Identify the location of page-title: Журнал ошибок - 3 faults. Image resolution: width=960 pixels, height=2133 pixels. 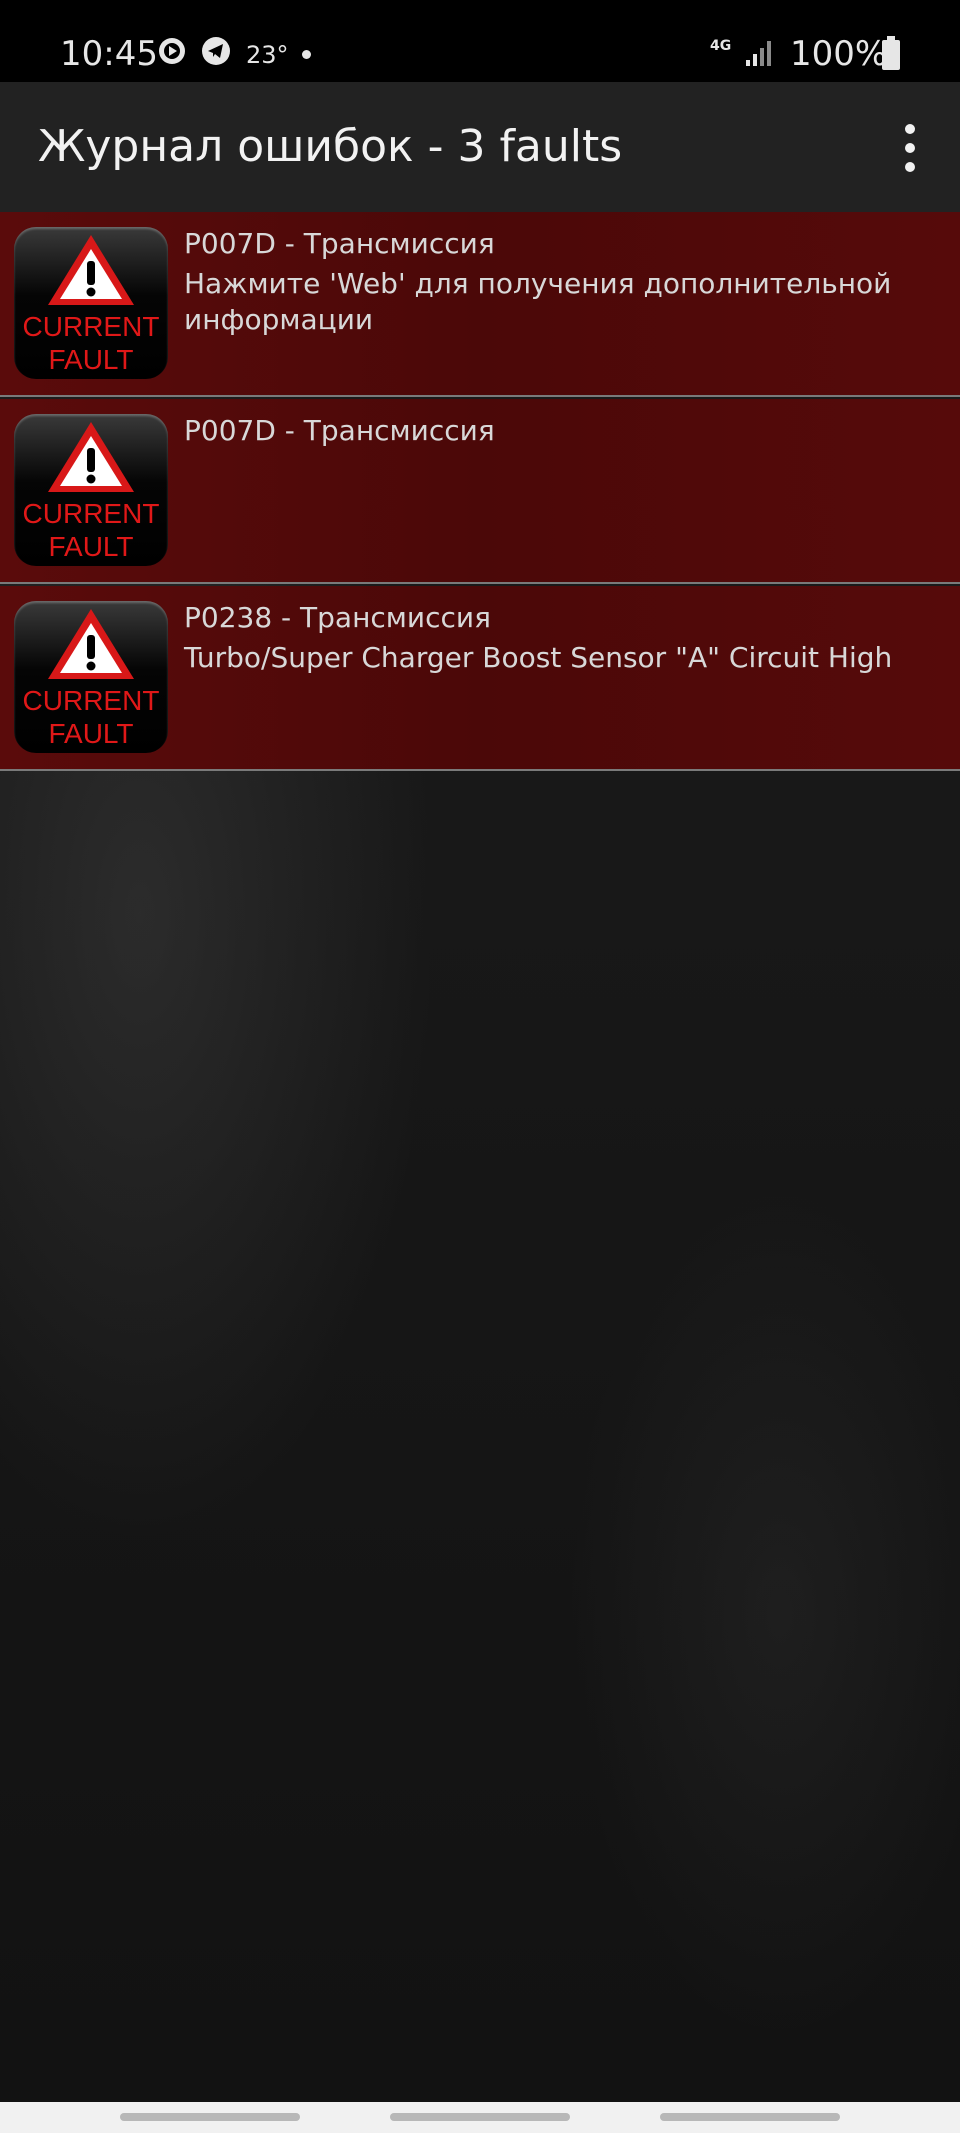
(330, 146).